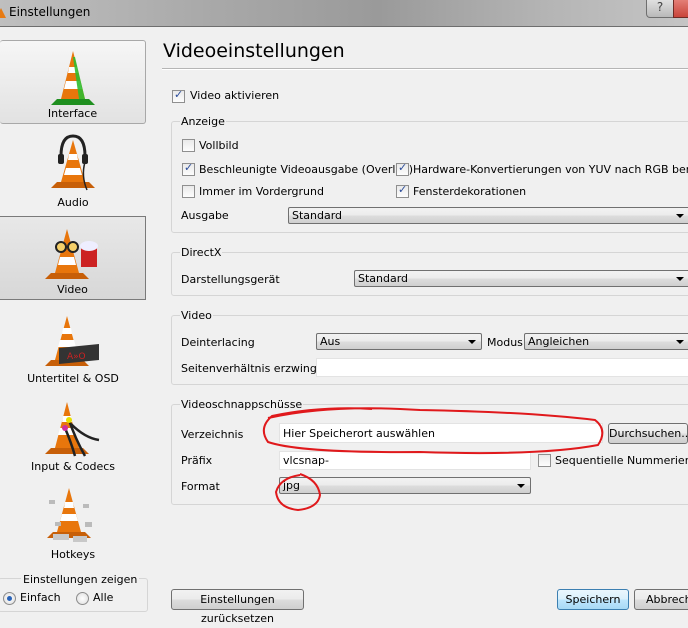 The height and width of the screenshot is (628, 688). Describe the element at coordinates (559, 341) in the screenshot. I see `mode-select-value: Angleichen` at that location.